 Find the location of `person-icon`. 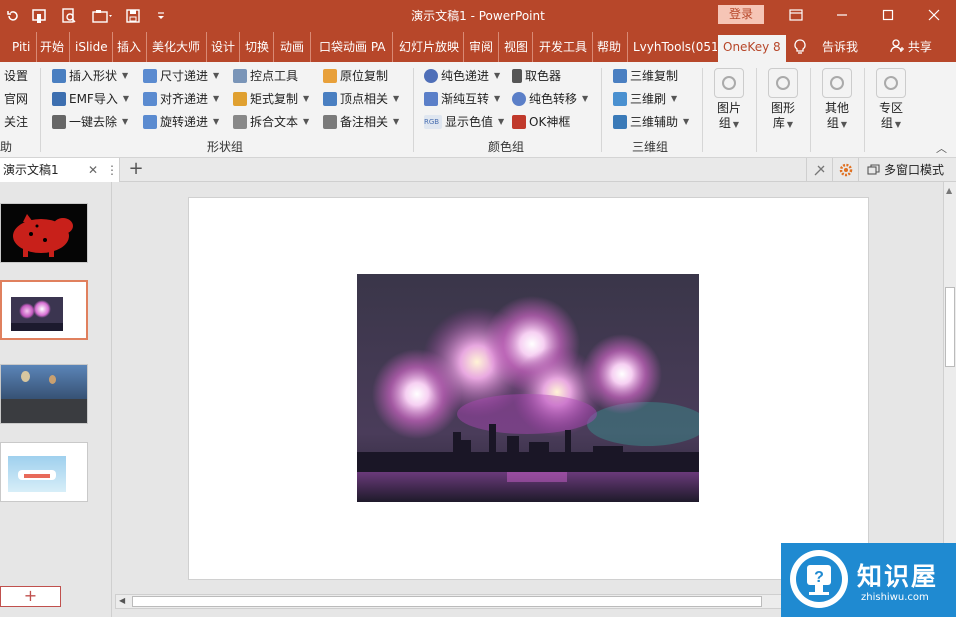

person-icon is located at coordinates (897, 46).